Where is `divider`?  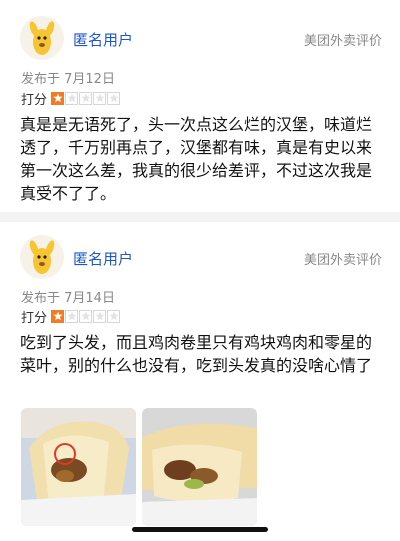 divider is located at coordinates (200, 217).